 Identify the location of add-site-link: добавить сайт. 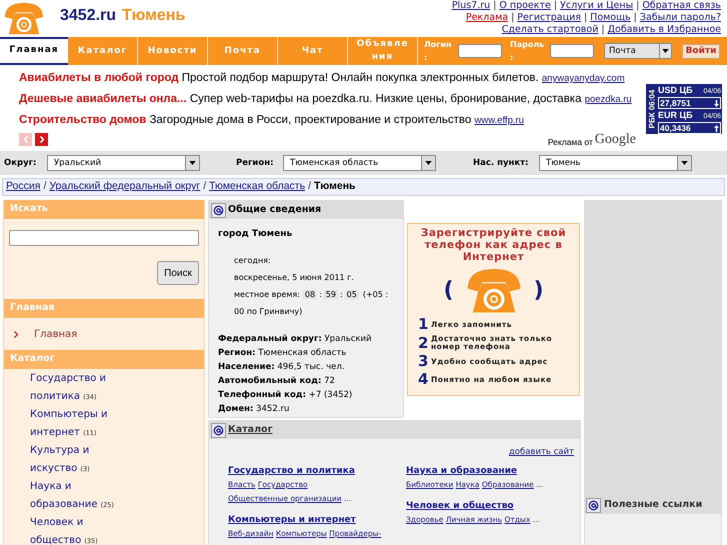
(541, 452).